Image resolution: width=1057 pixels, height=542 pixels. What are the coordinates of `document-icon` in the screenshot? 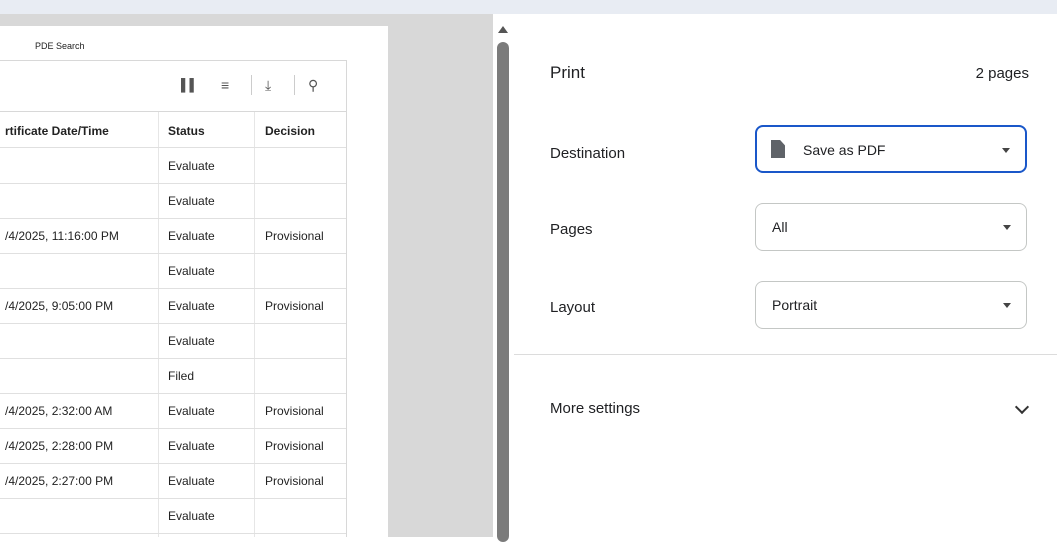 It's located at (778, 149).